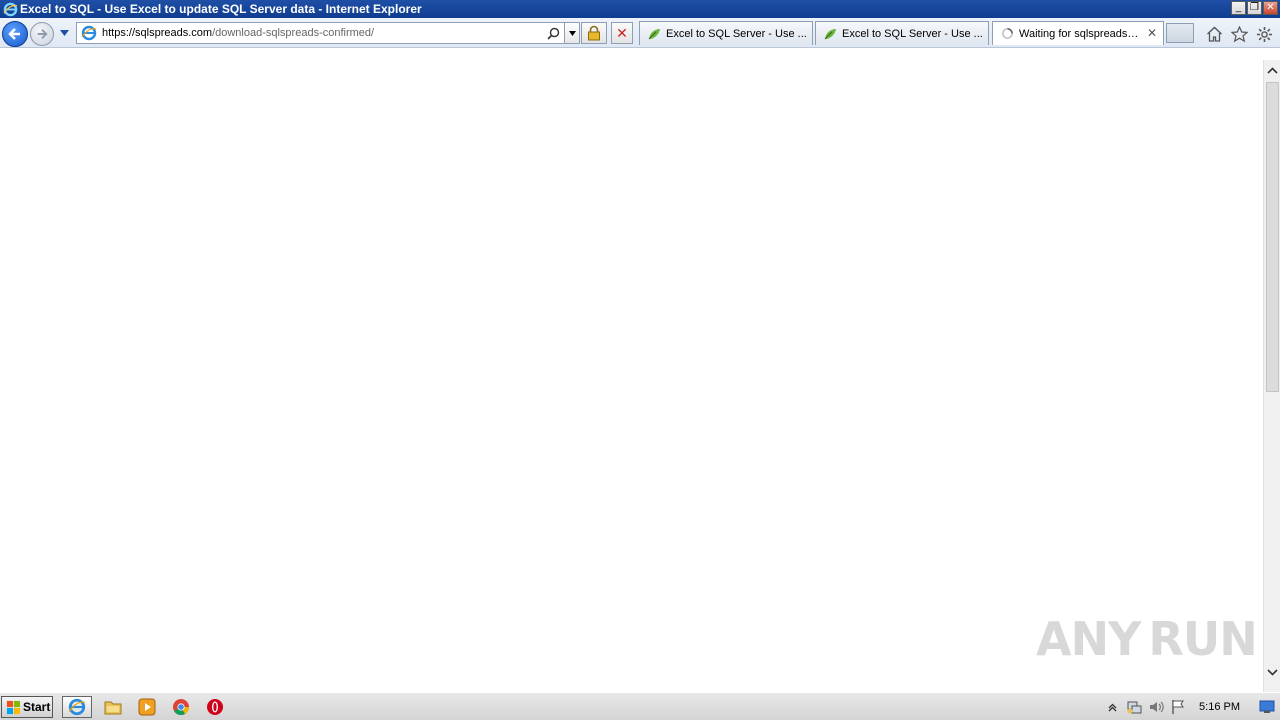 This screenshot has height=721, width=1280. What do you see at coordinates (1264, 34) in the screenshot?
I see `gear-icon` at bounding box center [1264, 34].